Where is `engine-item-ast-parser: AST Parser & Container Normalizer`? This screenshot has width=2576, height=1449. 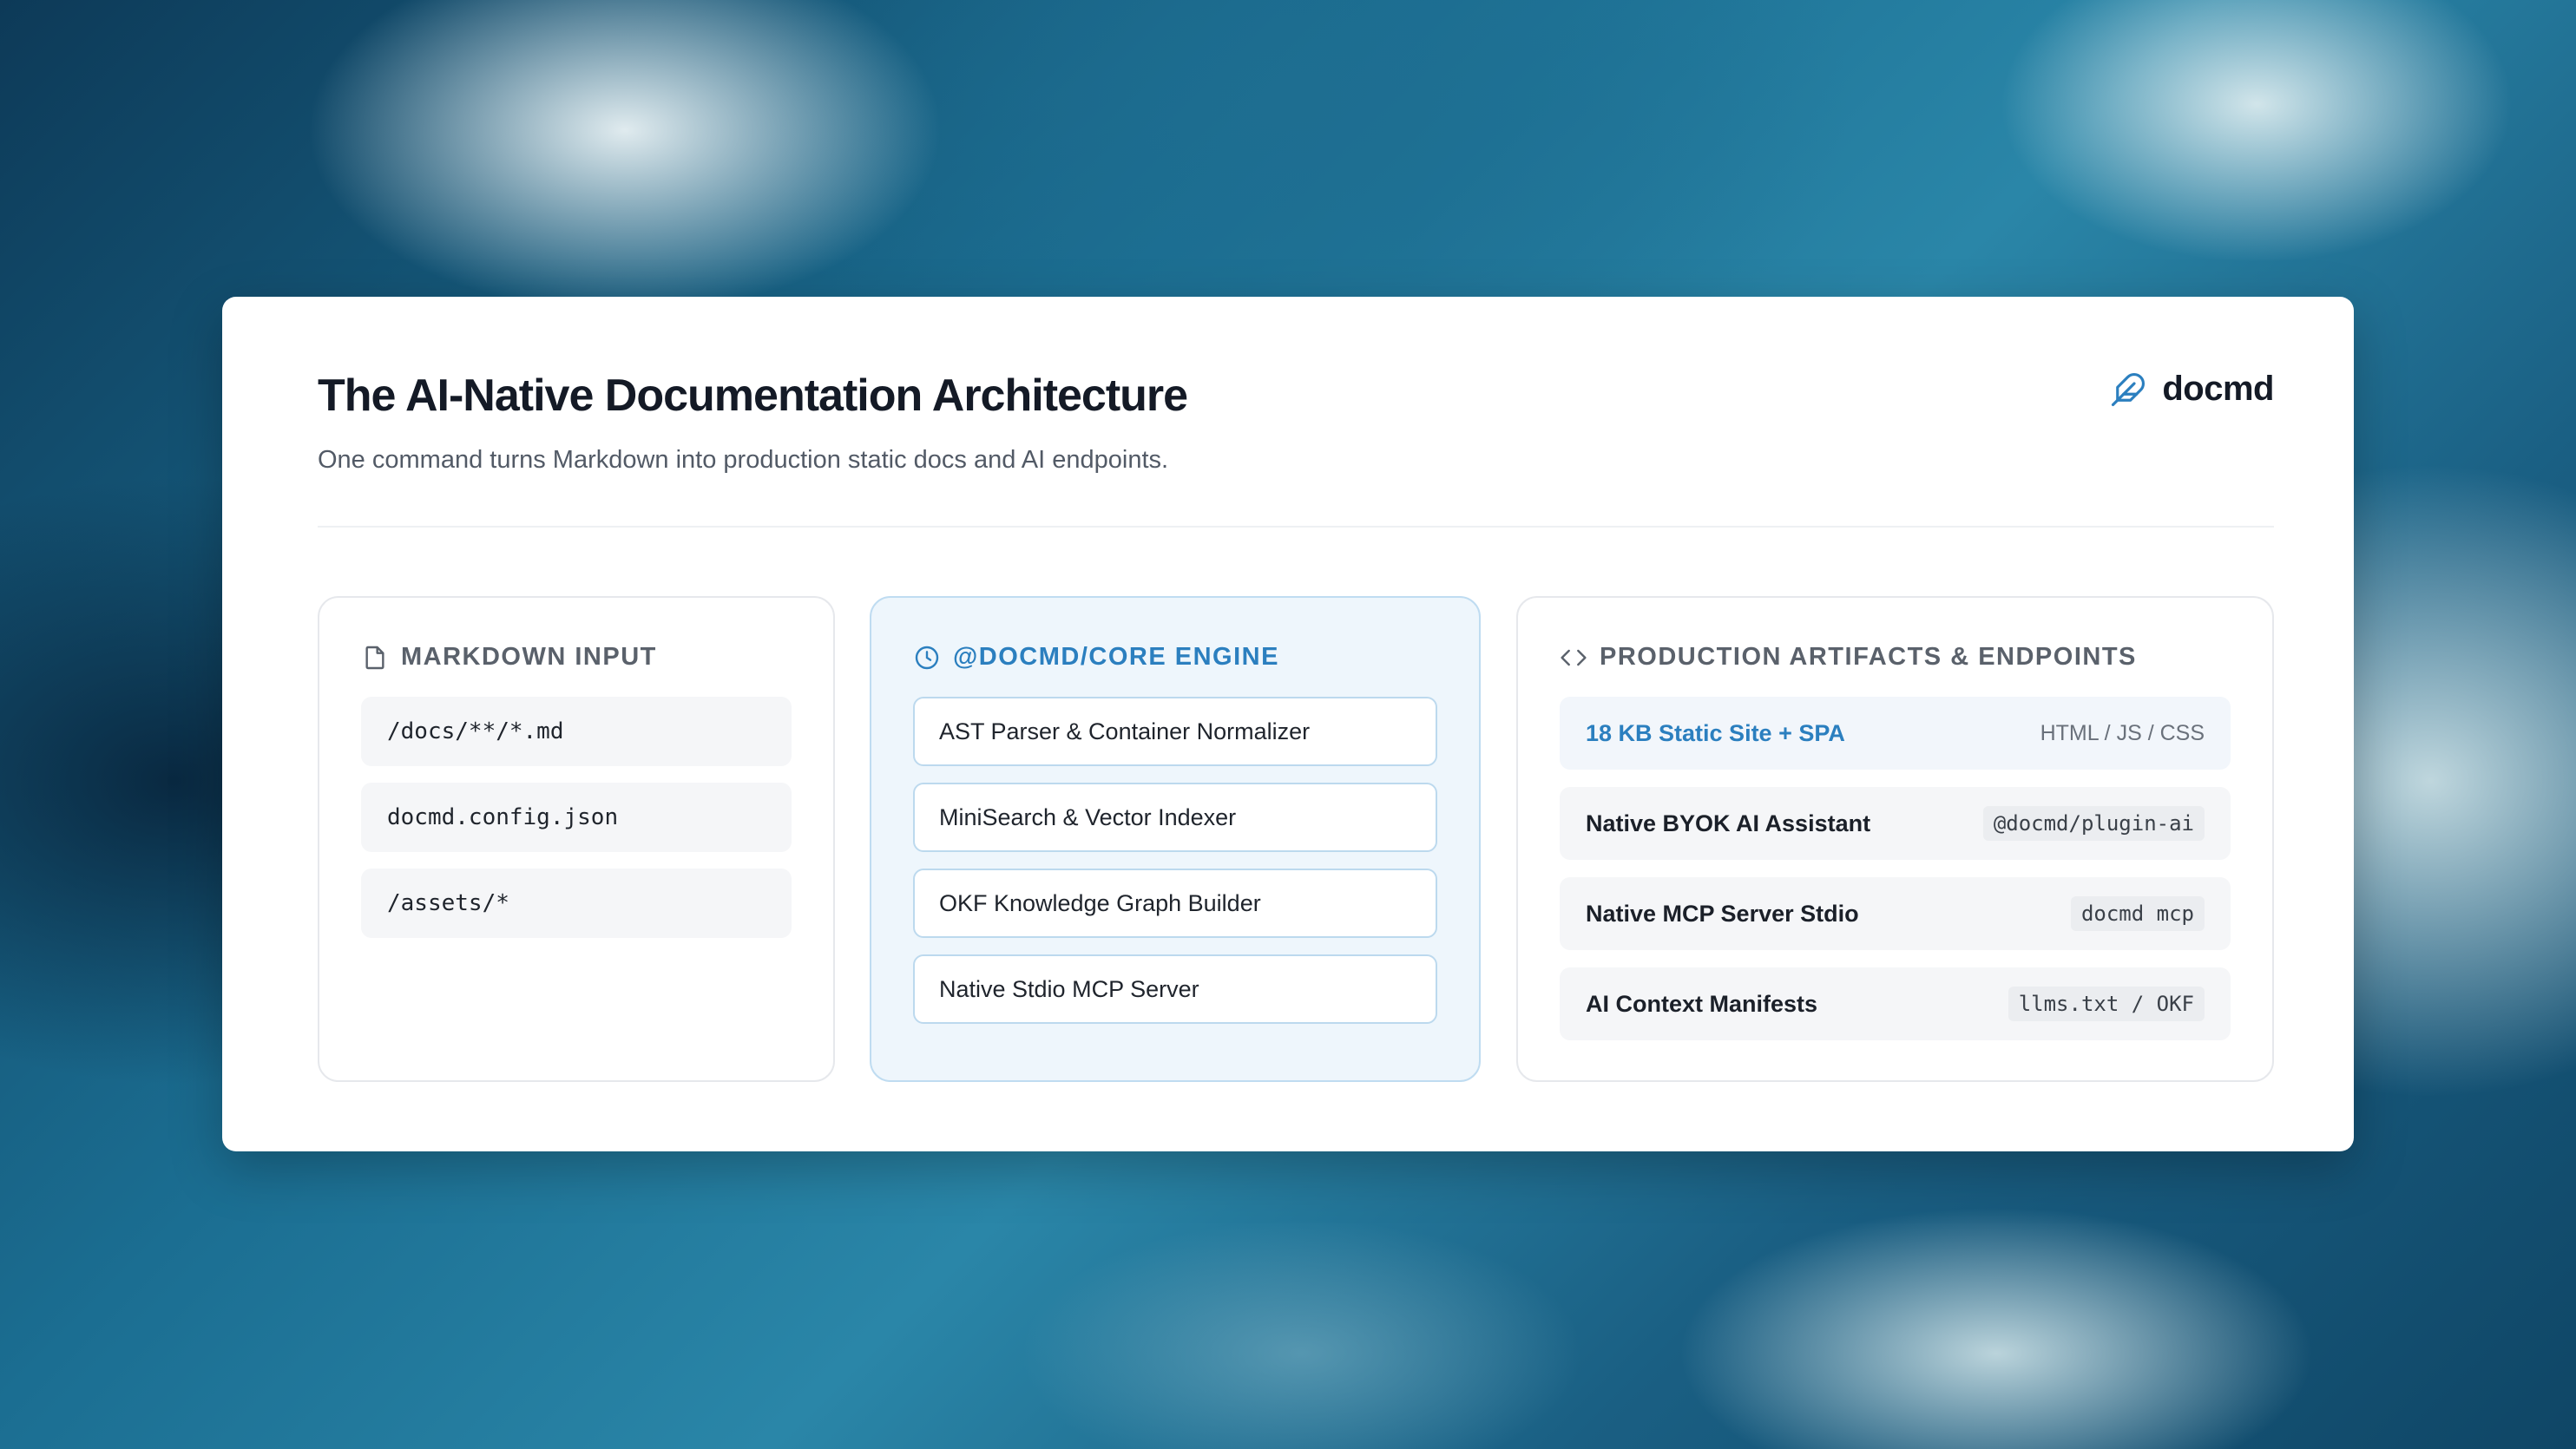 engine-item-ast-parser: AST Parser & Container Normalizer is located at coordinates (1175, 731).